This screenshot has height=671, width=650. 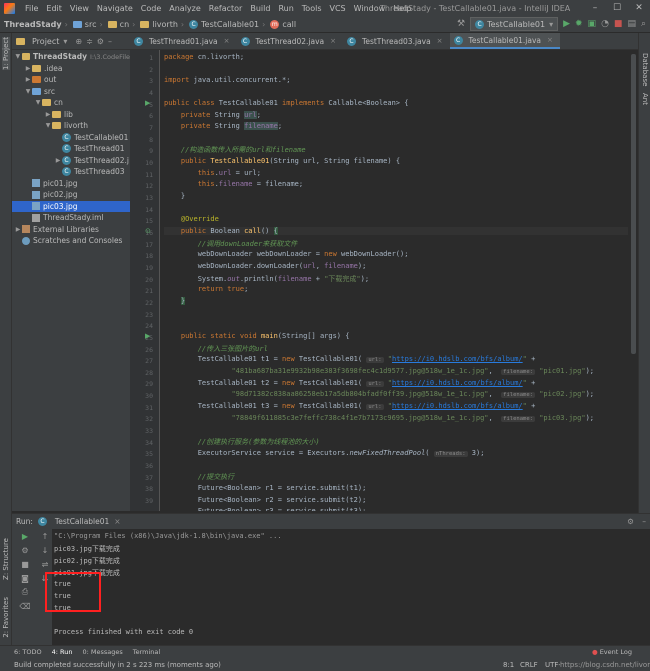 What do you see at coordinates (45, 536) in the screenshot?
I see `scroll-up-icon: ↑` at bounding box center [45, 536].